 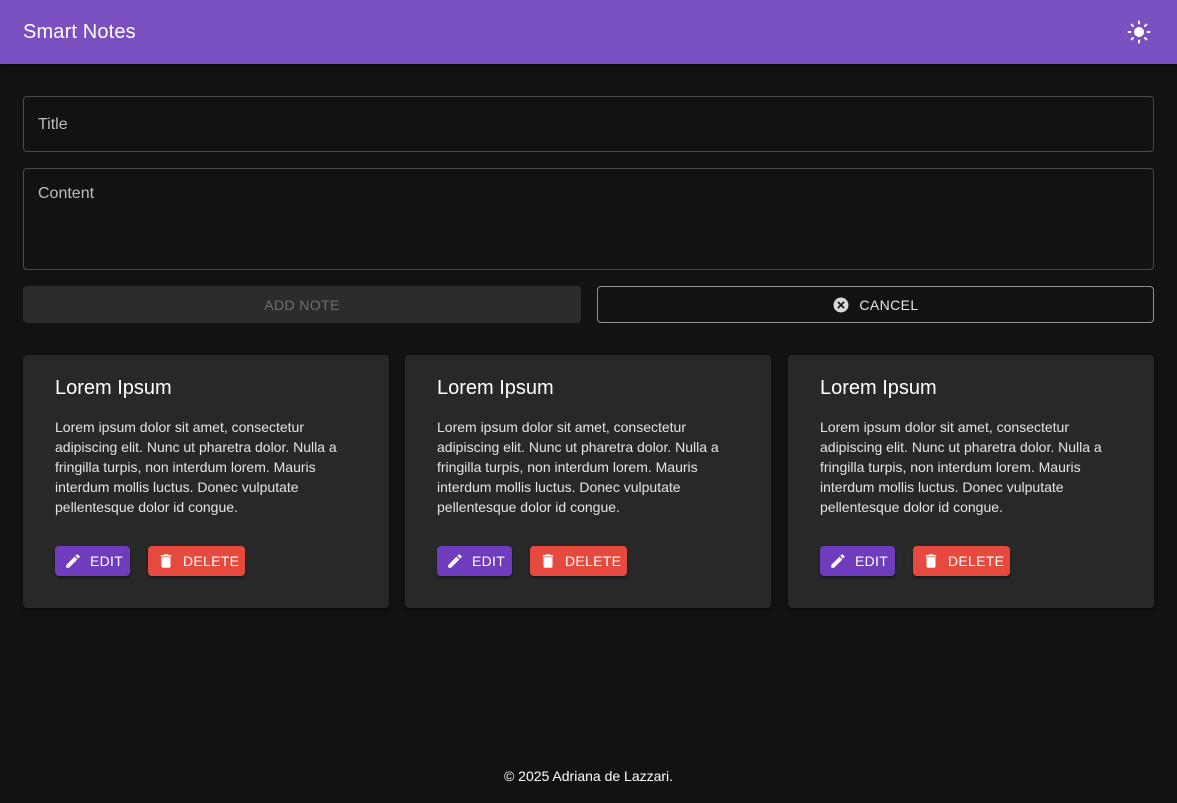 I want to click on sun-icon, so click(x=1139, y=32).